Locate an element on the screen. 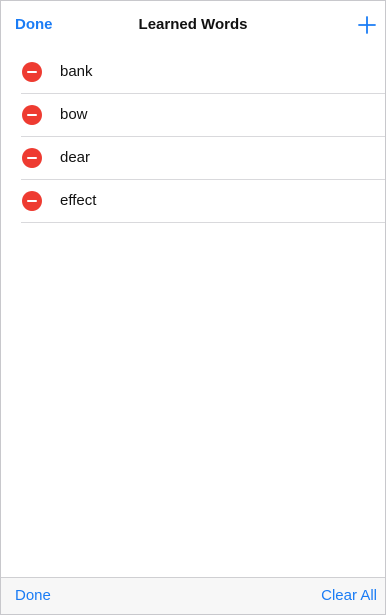  toolbar-done-button: Done is located at coordinates (33, 595).